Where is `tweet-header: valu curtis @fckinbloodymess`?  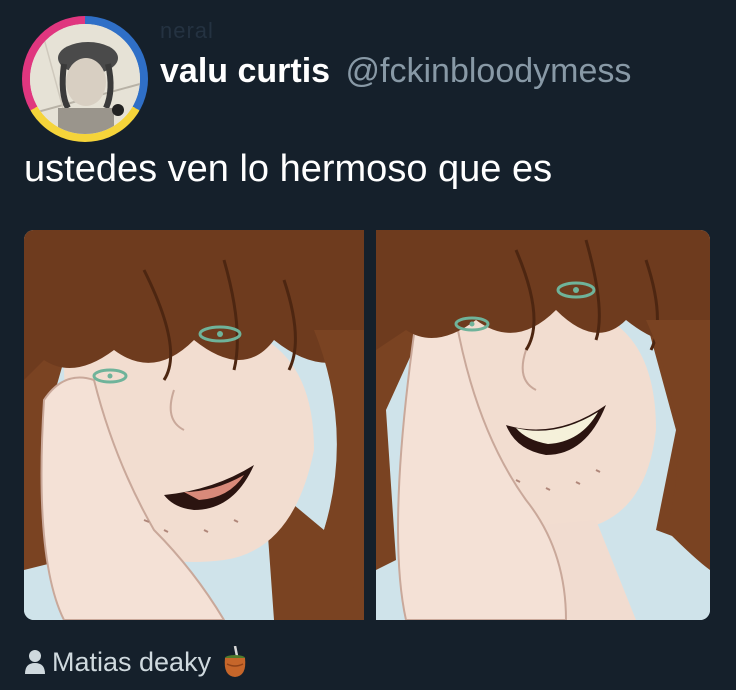
tweet-header: valu curtis @fckinbloodymess is located at coordinates (395, 71).